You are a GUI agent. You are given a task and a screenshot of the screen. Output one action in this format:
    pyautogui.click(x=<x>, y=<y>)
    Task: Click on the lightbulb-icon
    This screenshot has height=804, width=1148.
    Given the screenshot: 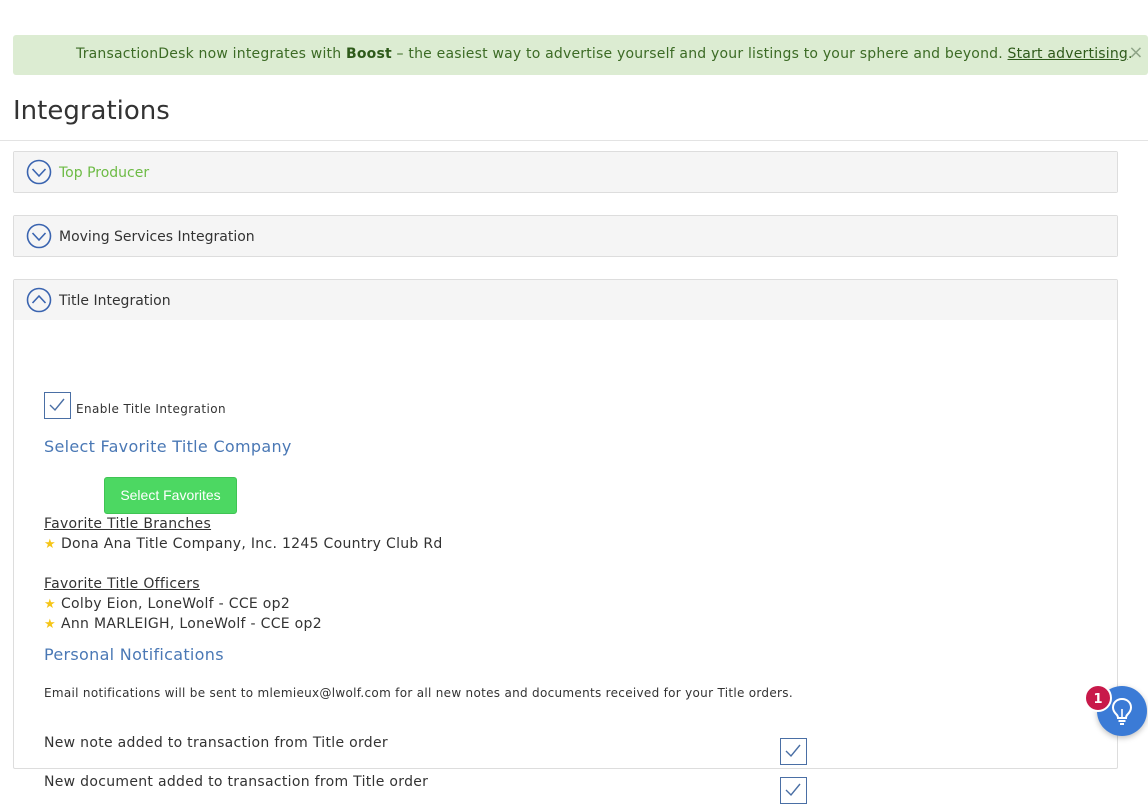 What is the action you would take?
    pyautogui.click(x=1122, y=711)
    